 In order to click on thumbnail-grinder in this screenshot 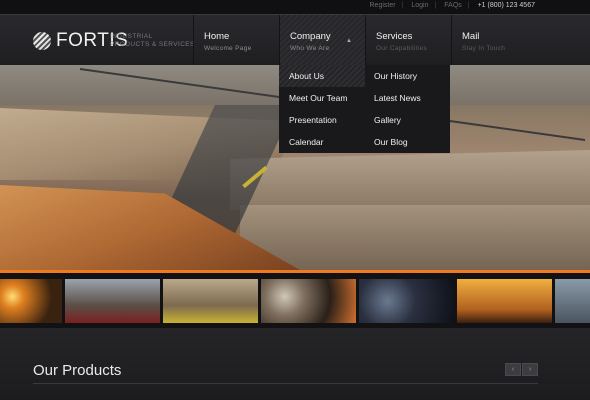, I will do `click(308, 301)`.